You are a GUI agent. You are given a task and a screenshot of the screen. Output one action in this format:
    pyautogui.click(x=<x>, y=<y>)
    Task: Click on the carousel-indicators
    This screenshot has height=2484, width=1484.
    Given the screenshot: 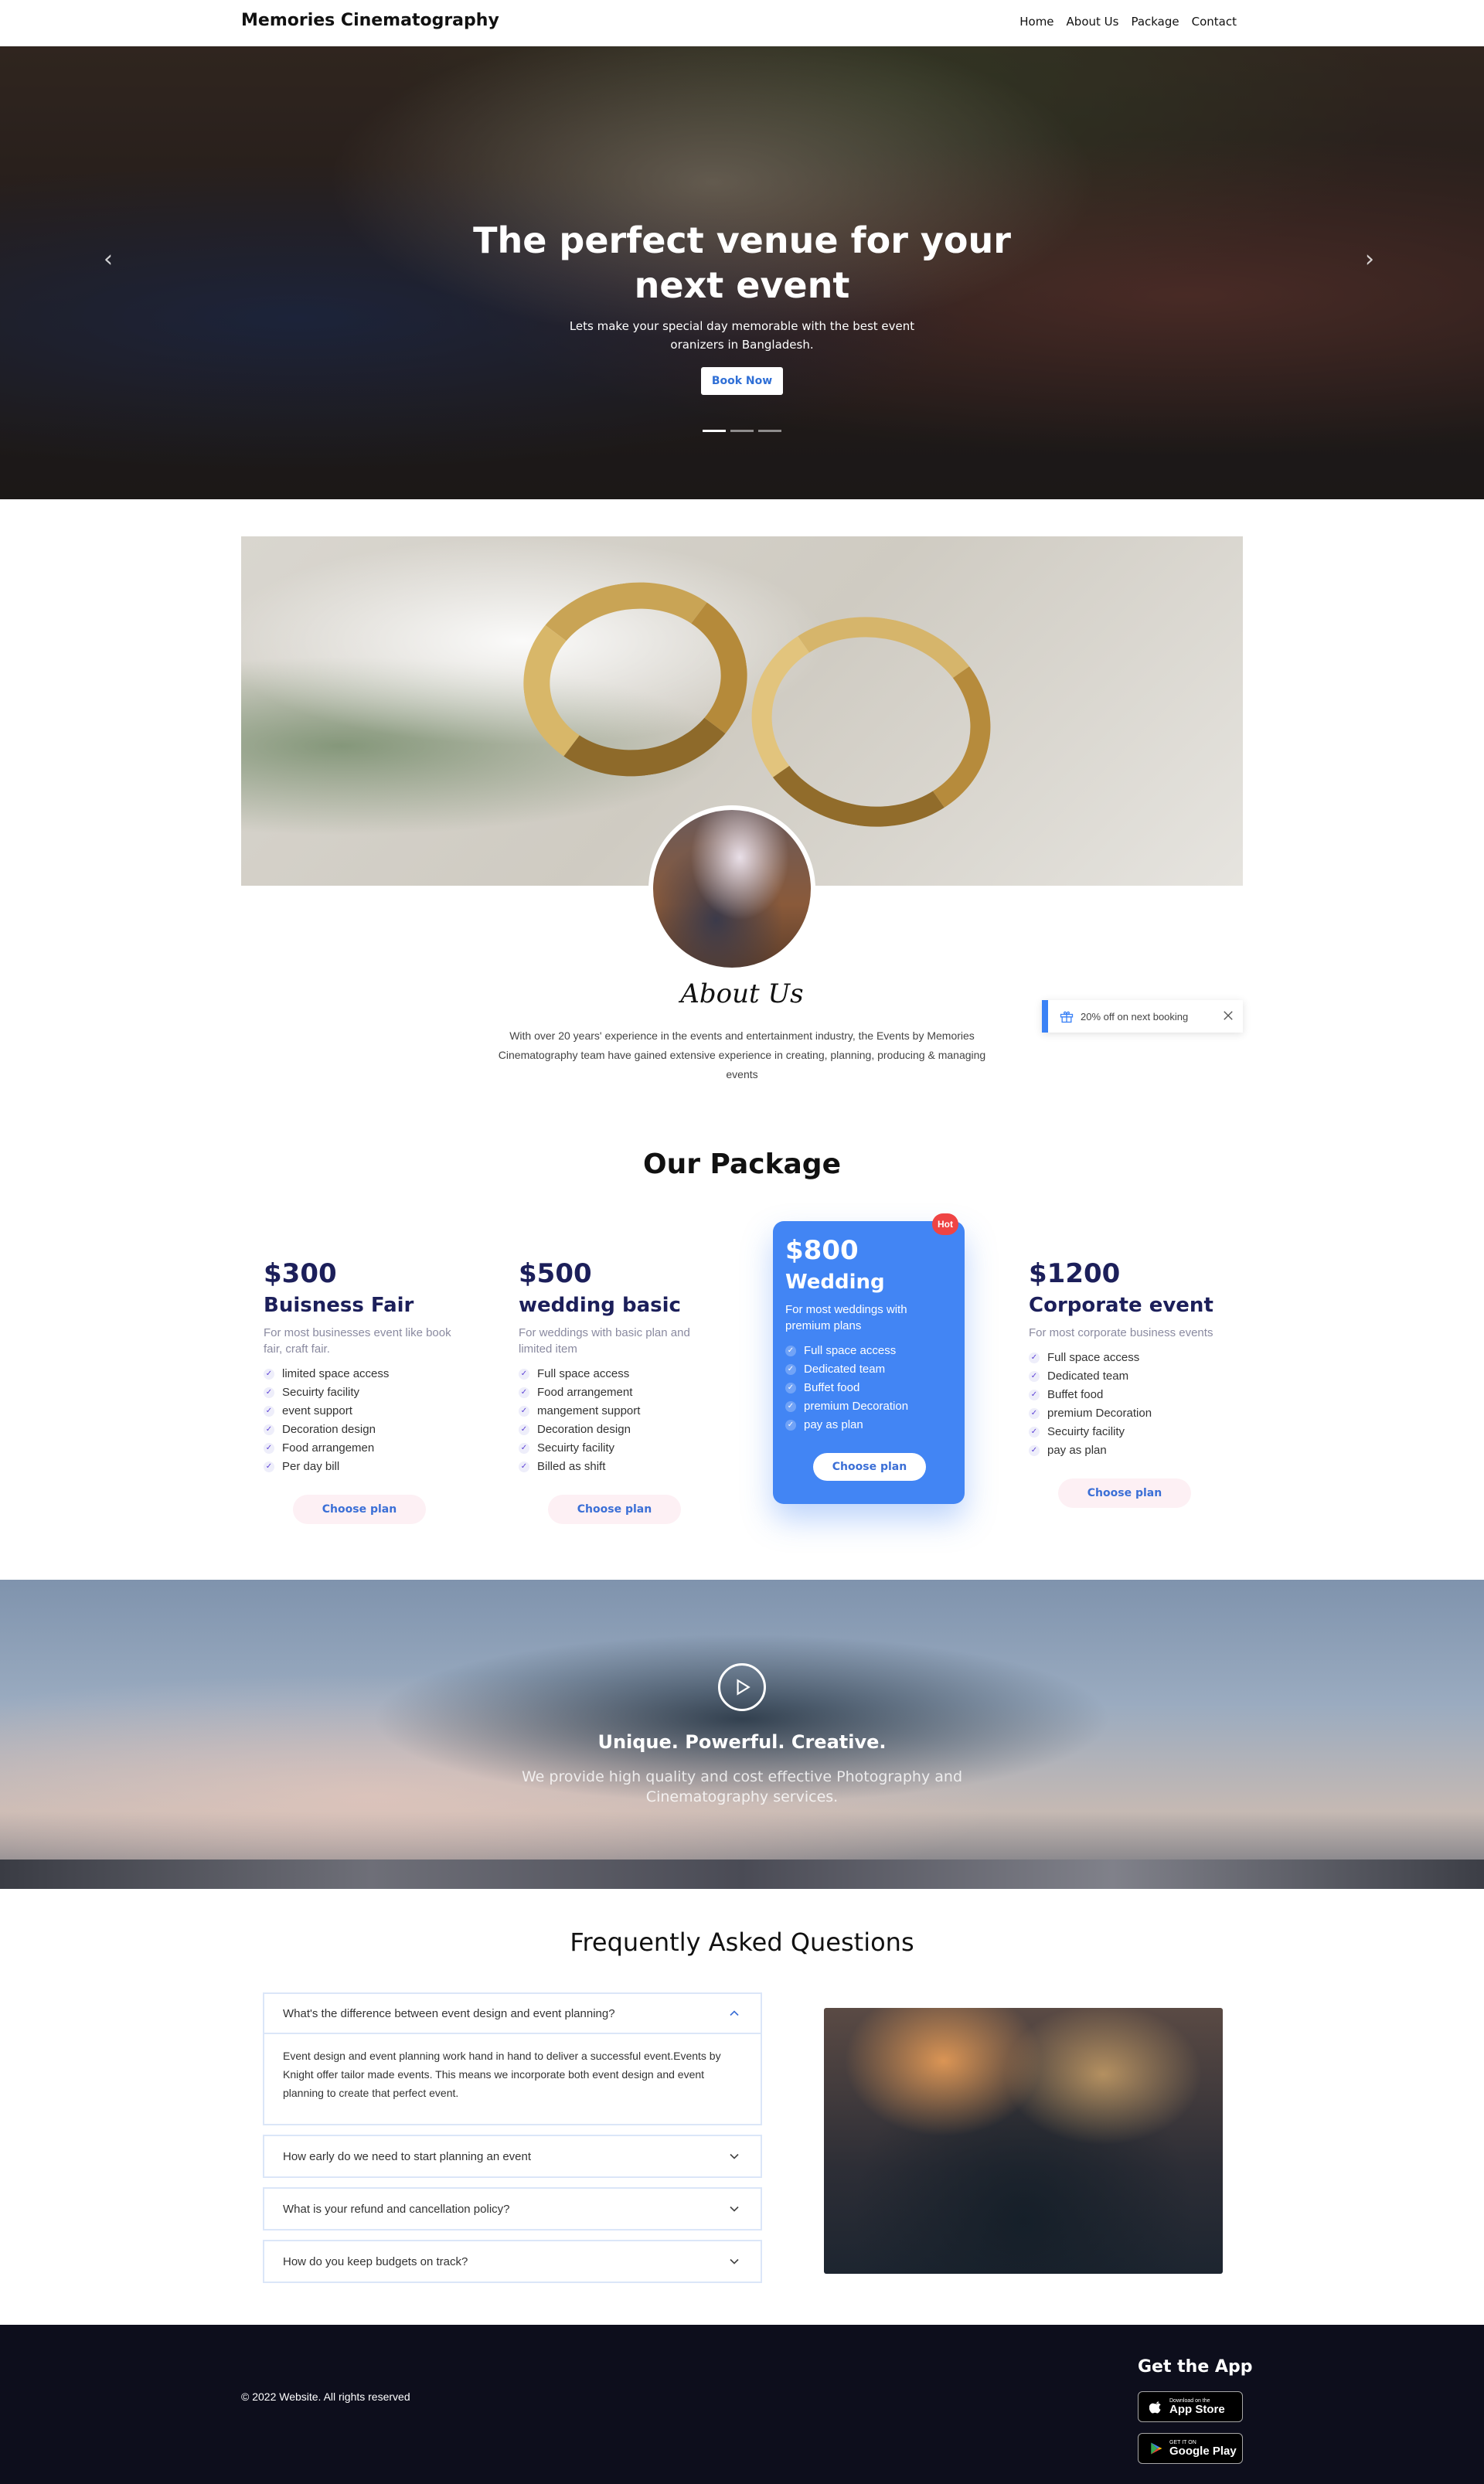 What is the action you would take?
    pyautogui.click(x=742, y=431)
    